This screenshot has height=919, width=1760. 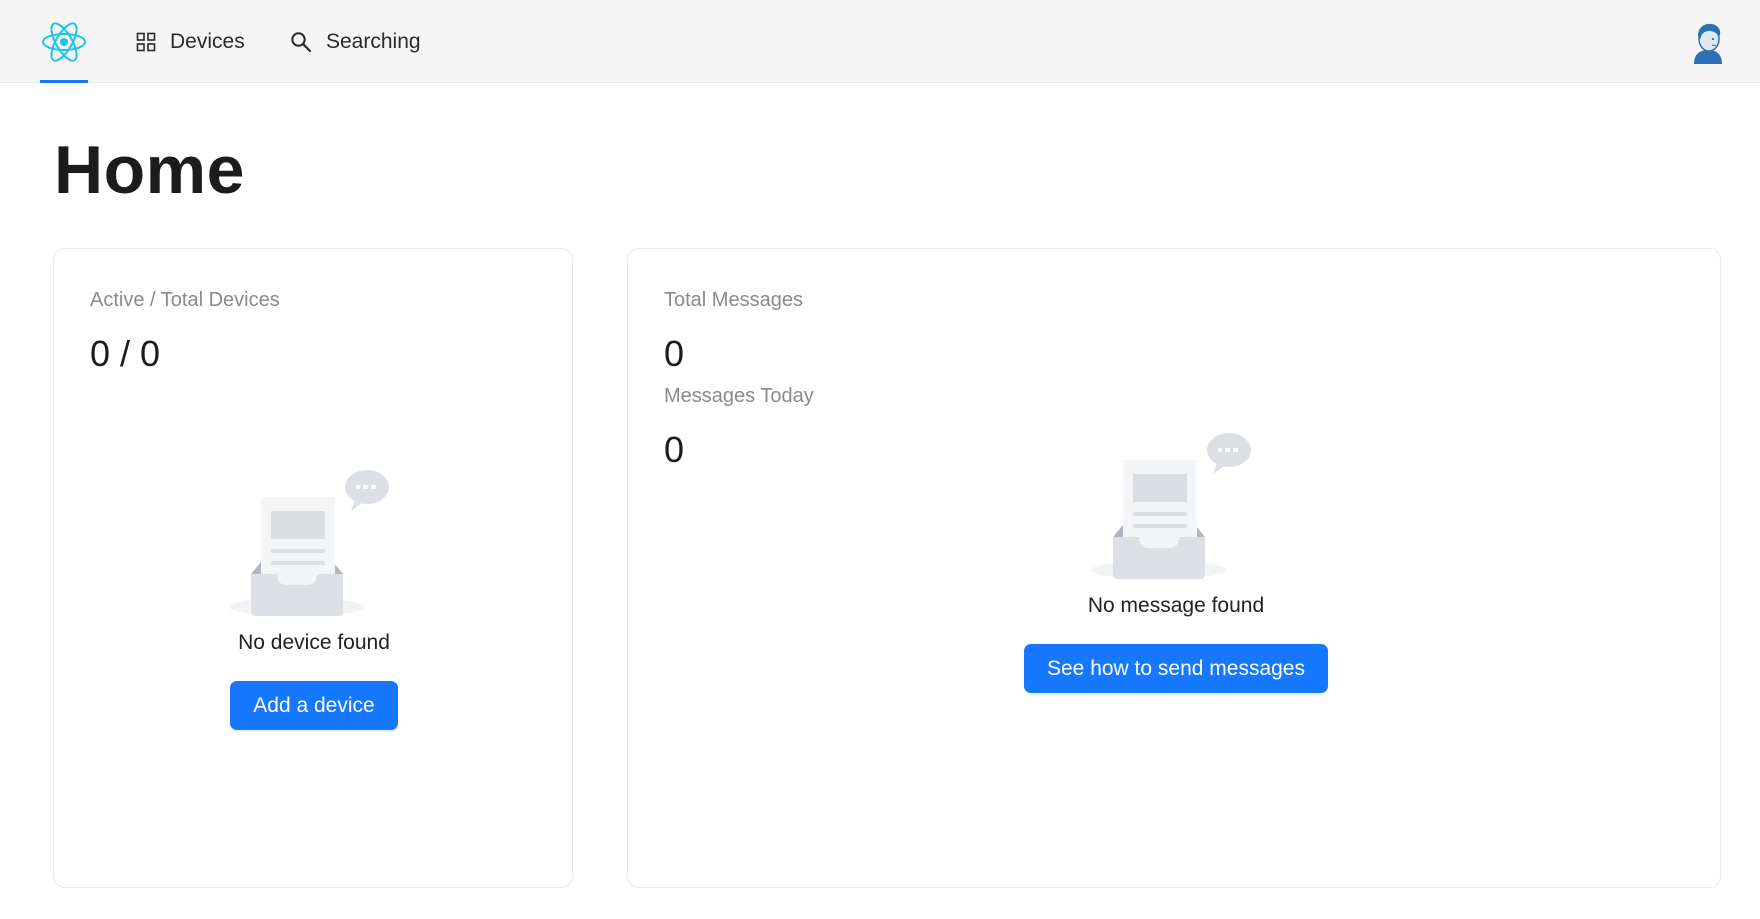 What do you see at coordinates (125, 353) in the screenshot?
I see `active-total-devices-value: 0 / 0` at bounding box center [125, 353].